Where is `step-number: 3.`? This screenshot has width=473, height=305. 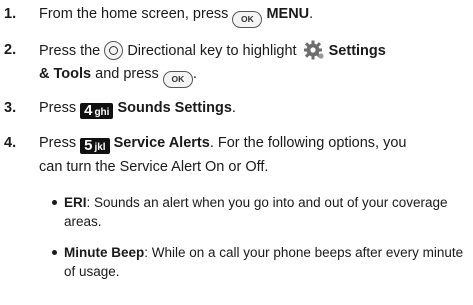
step-number: 3. is located at coordinates (10, 108).